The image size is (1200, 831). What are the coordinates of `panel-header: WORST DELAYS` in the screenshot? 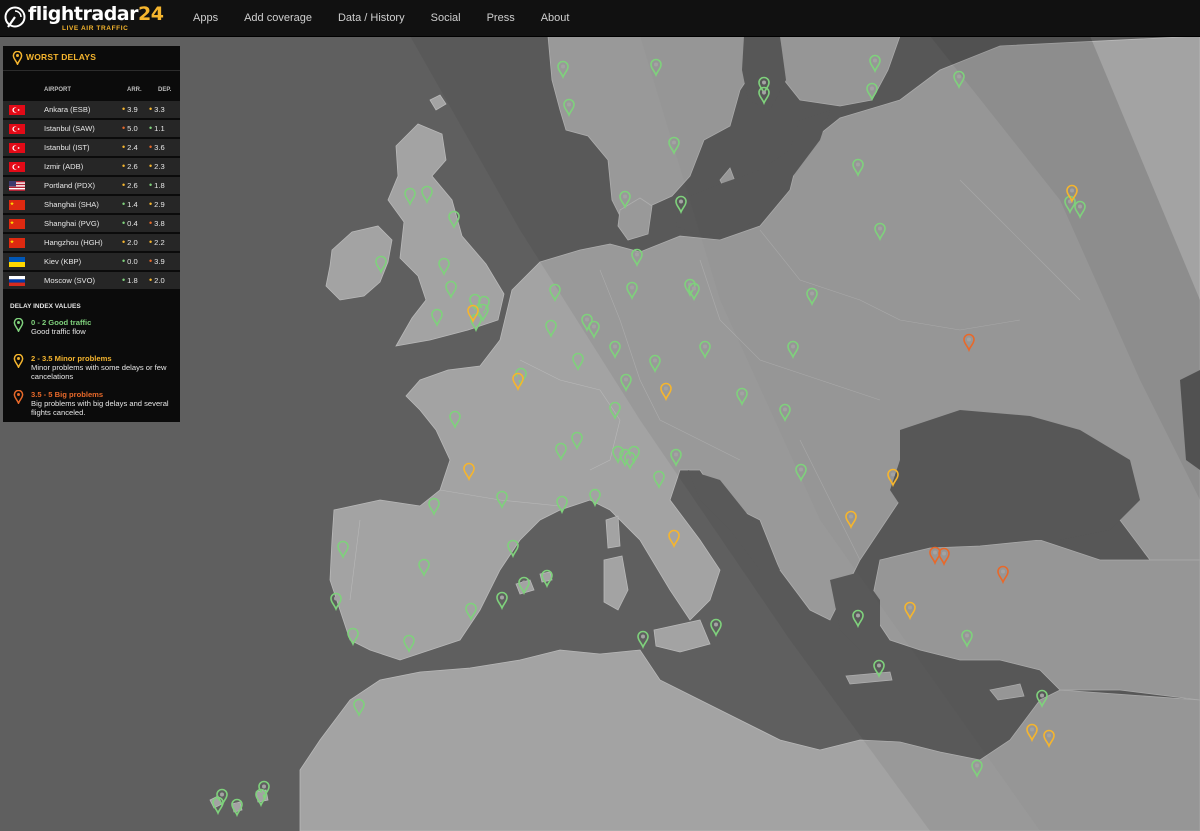 It's located at (91, 58).